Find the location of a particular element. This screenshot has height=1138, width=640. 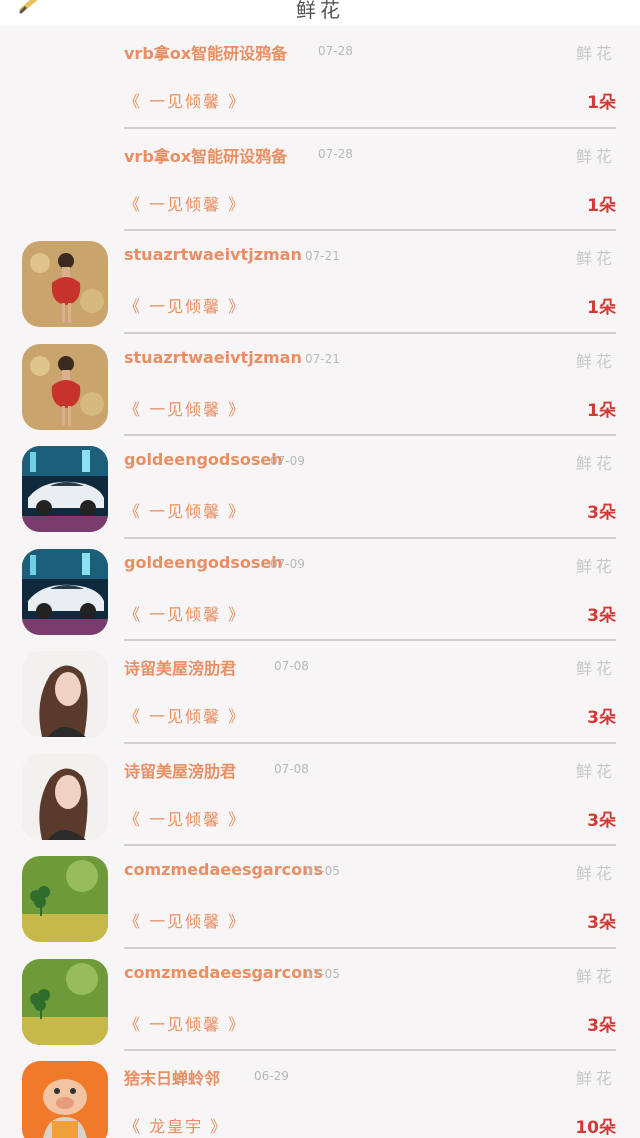

record-date: 06-29 is located at coordinates (271, 1076).